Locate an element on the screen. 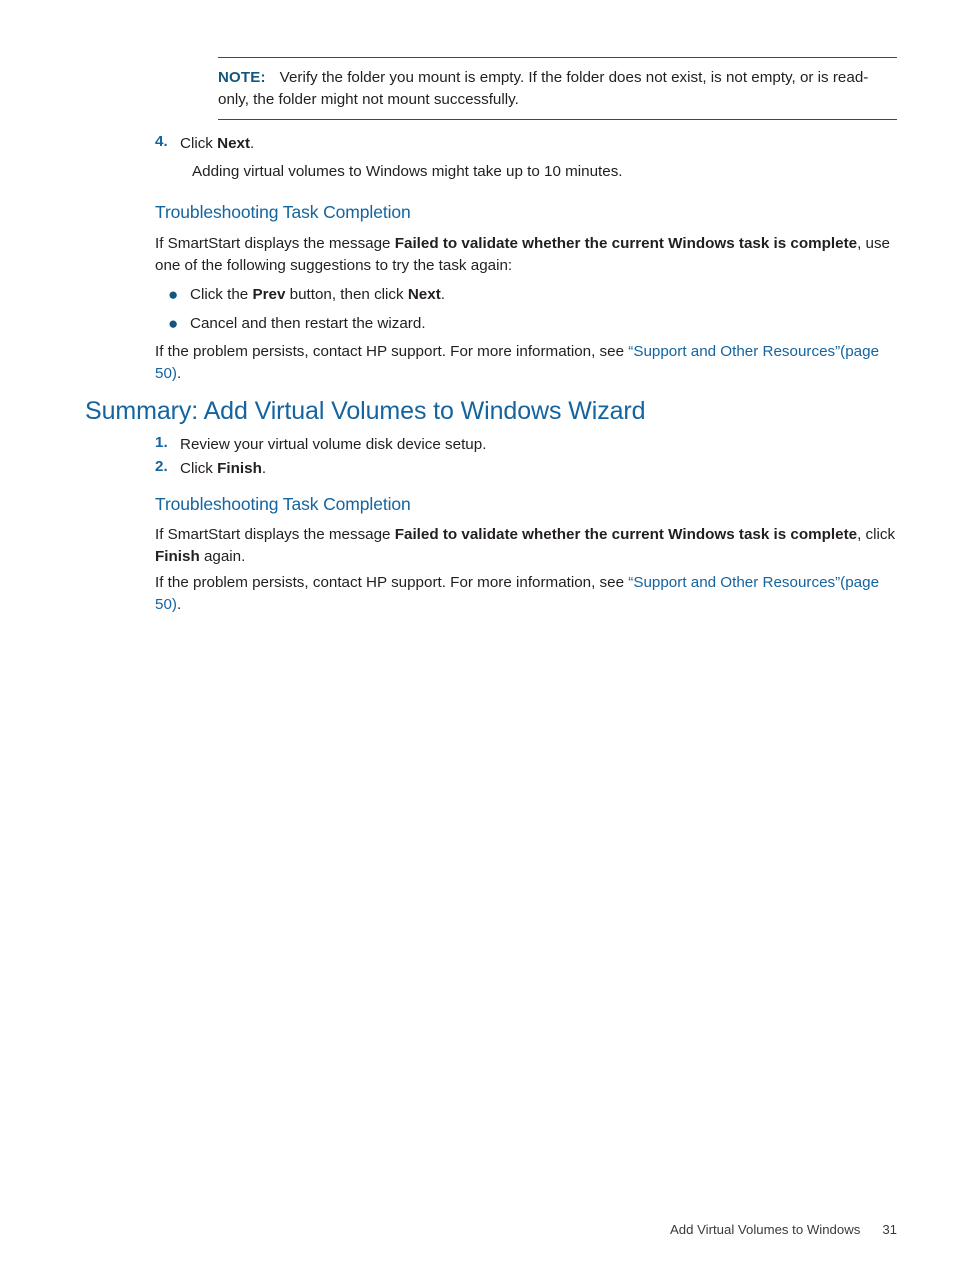  bullet-lead: Click the is located at coordinates (221, 294).